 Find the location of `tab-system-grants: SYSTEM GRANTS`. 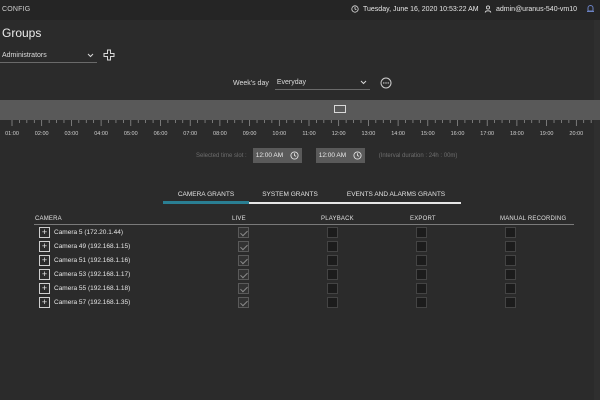

tab-system-grants: SYSTEM GRANTS is located at coordinates (290, 196).